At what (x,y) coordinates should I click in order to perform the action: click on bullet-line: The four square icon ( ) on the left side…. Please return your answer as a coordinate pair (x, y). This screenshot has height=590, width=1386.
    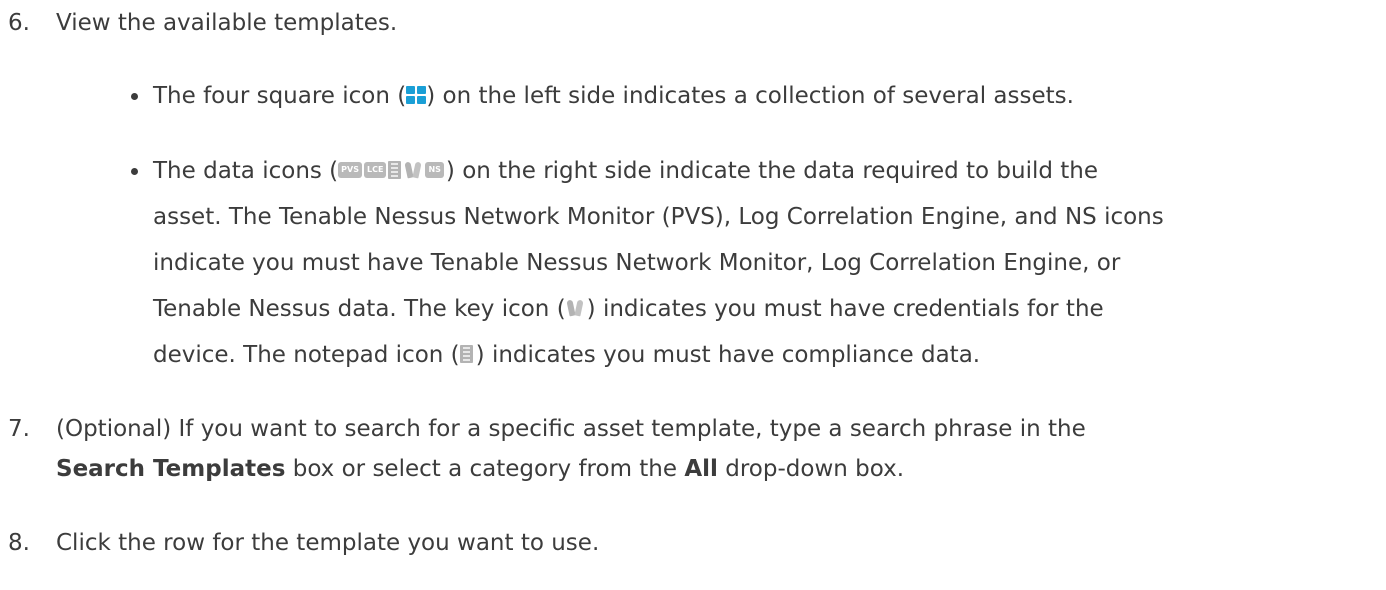
    Looking at the image, I should click on (613, 96).